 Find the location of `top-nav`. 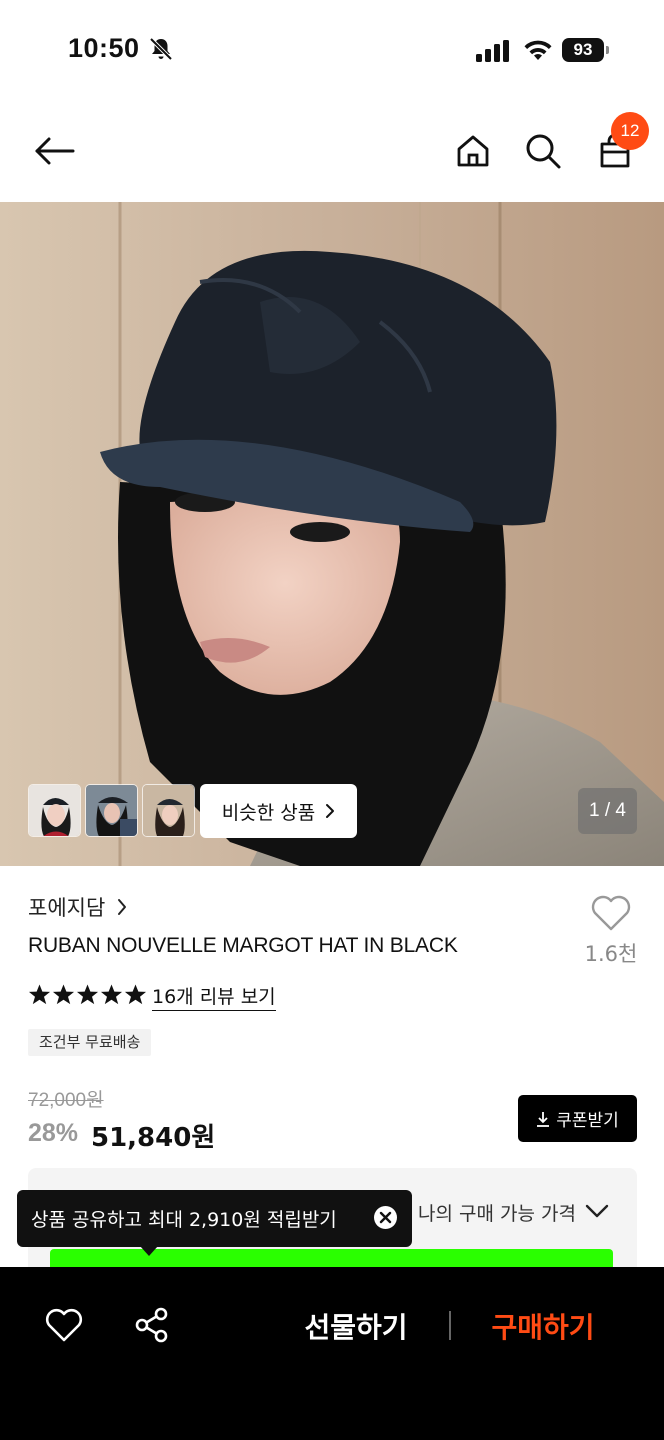

top-nav is located at coordinates (332, 151).